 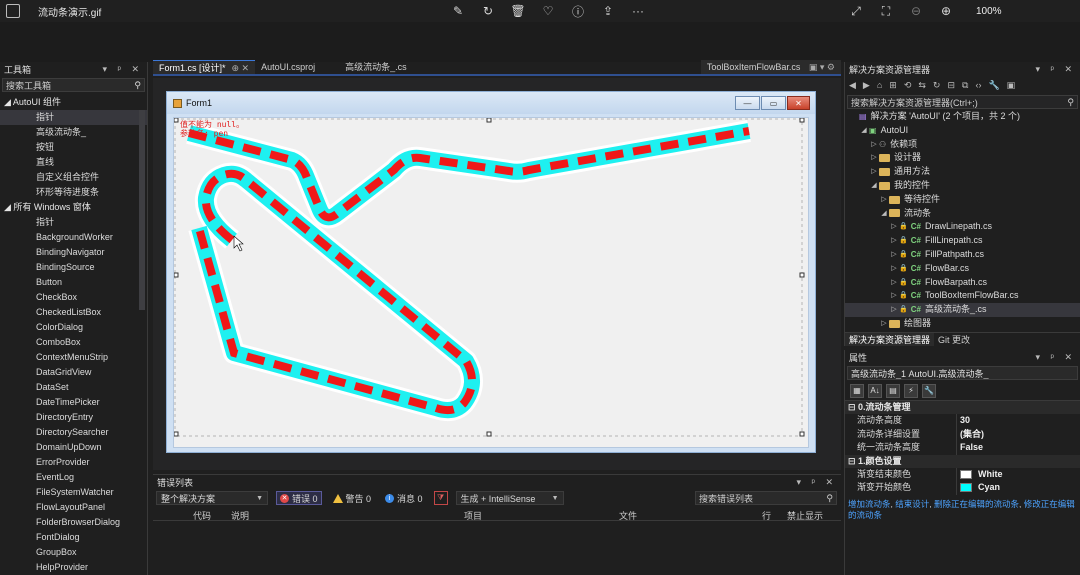 What do you see at coordinates (73, 357) in the screenshot?
I see `toolbox-item: ContextMenuStrip` at bounding box center [73, 357].